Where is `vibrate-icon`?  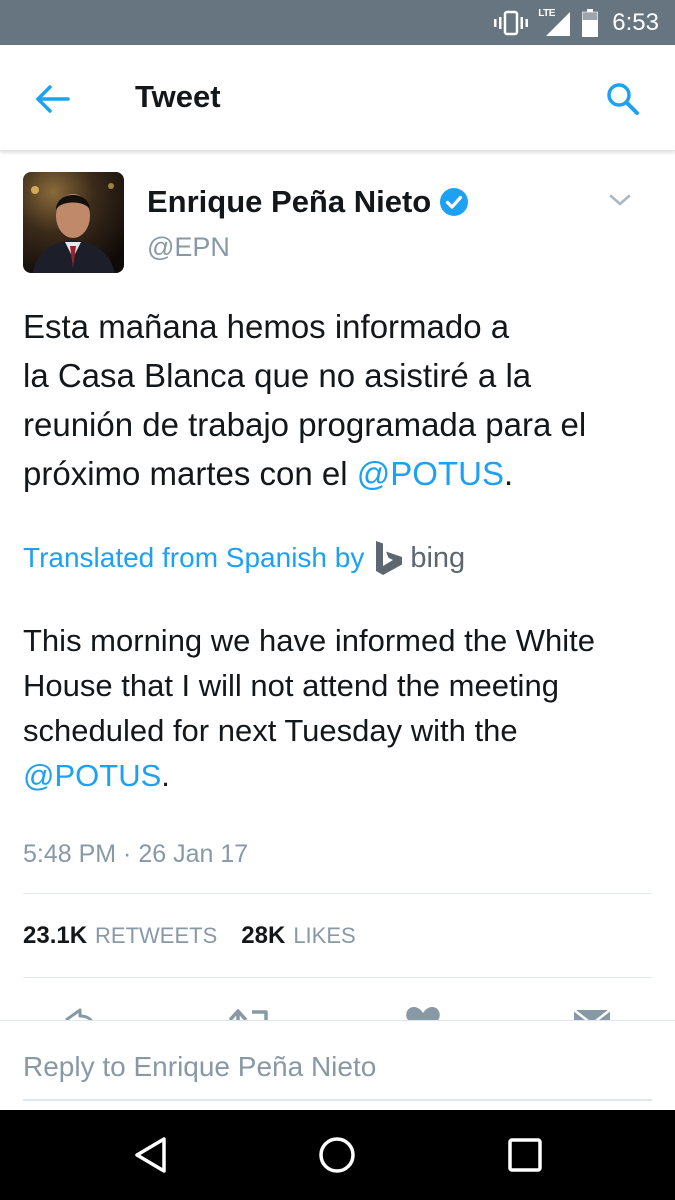 vibrate-icon is located at coordinates (511, 23).